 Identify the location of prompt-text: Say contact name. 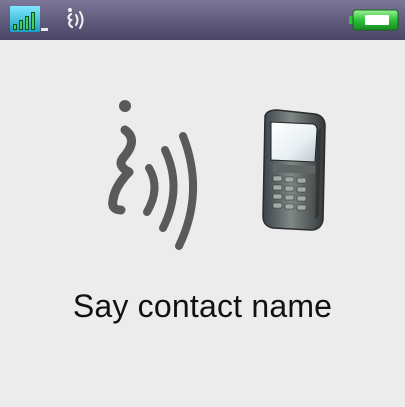
(202, 306).